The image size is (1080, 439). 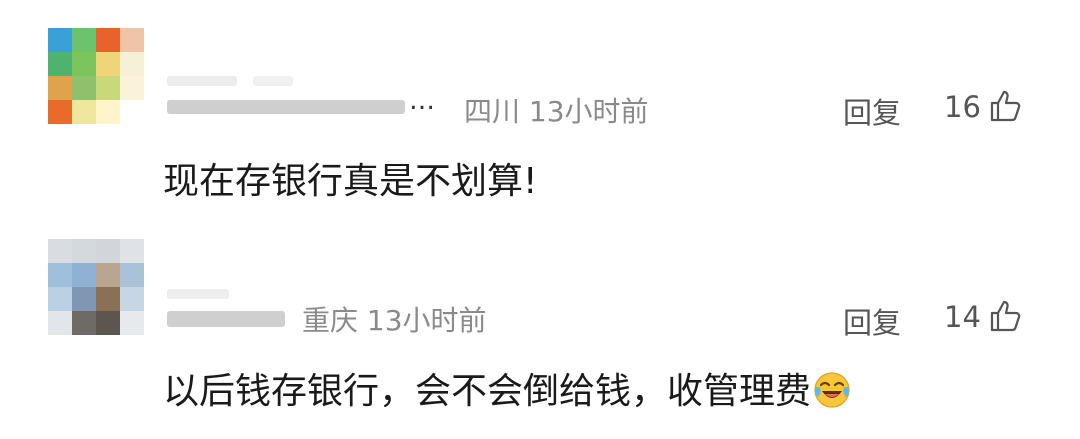 What do you see at coordinates (492, 111) in the screenshot?
I see `location: 四川` at bounding box center [492, 111].